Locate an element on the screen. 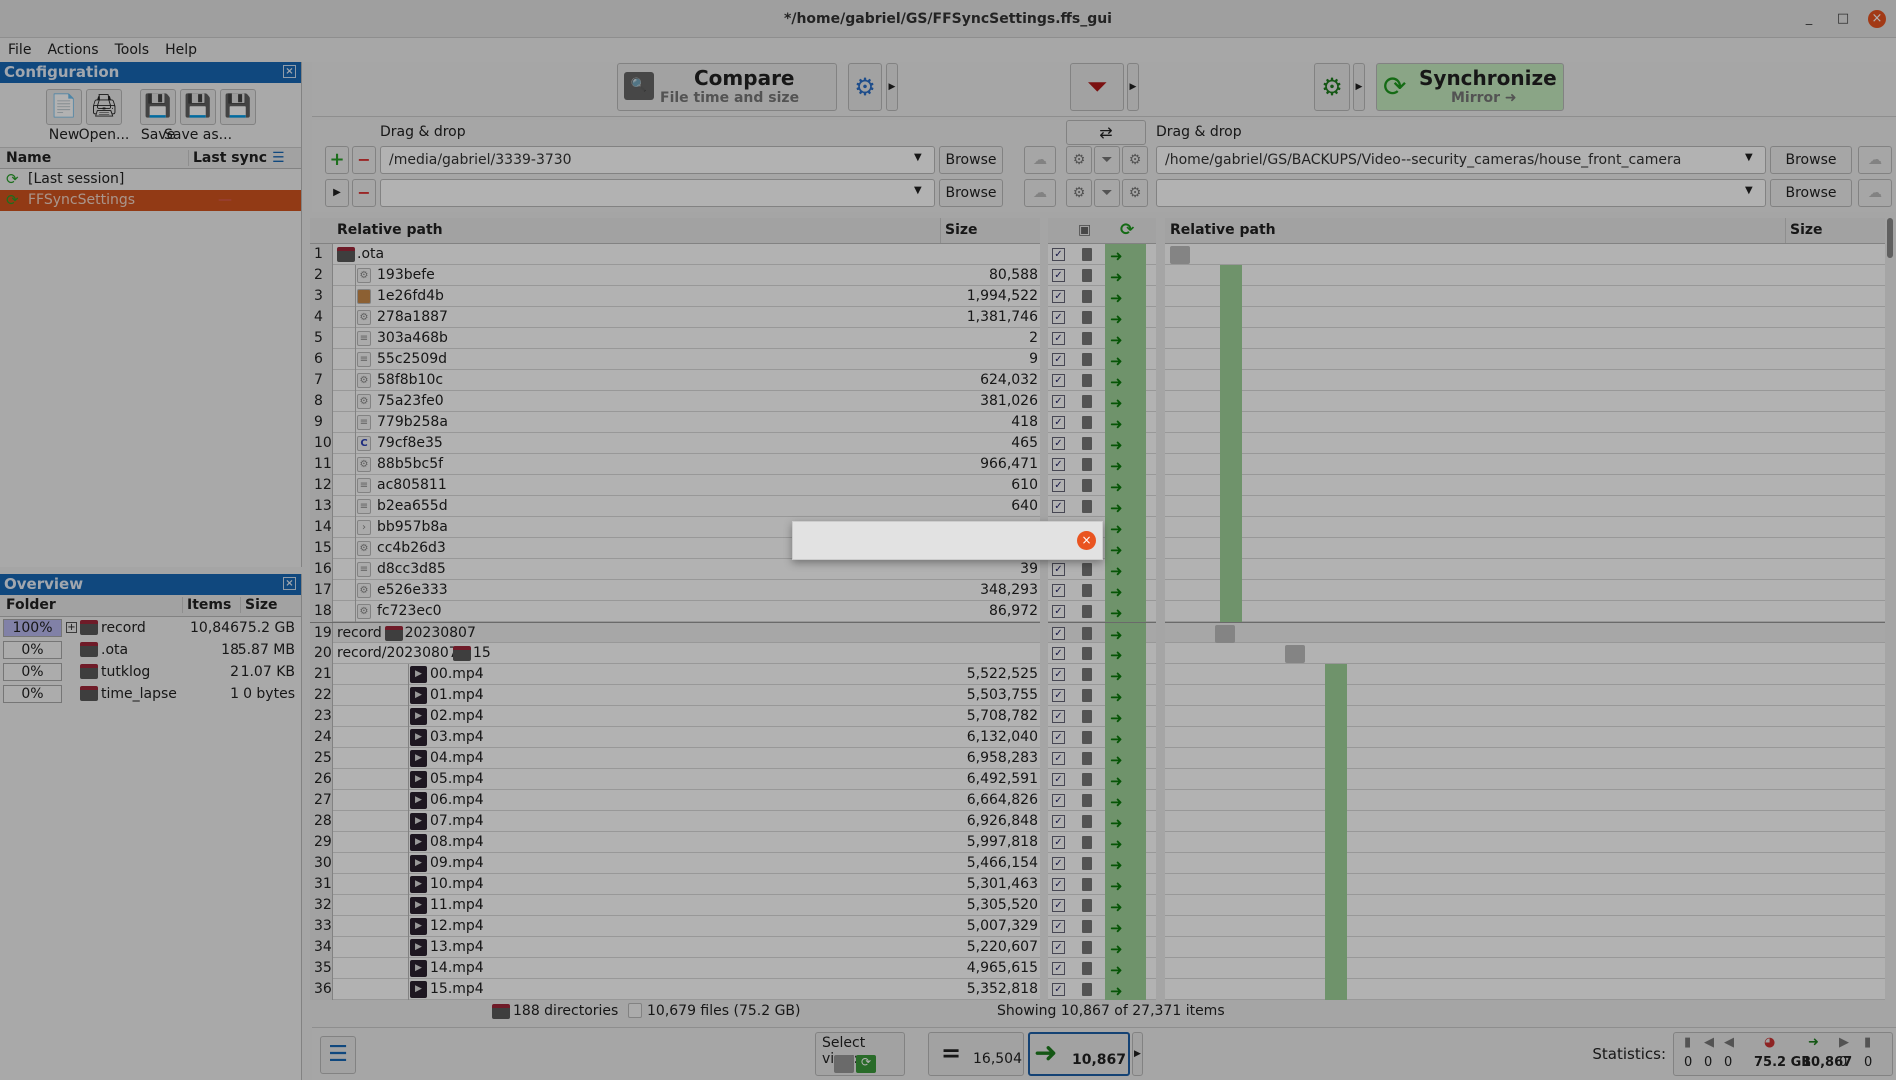 The image size is (1896, 1080). dialog-close-button: × is located at coordinates (1086, 540).